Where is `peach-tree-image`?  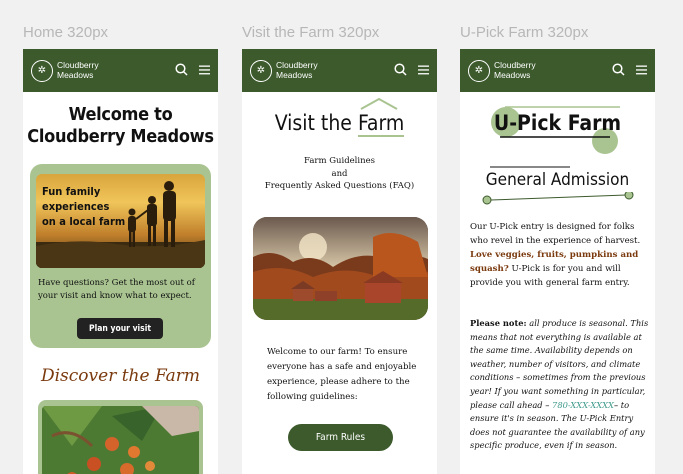 peach-tree-image is located at coordinates (120, 440).